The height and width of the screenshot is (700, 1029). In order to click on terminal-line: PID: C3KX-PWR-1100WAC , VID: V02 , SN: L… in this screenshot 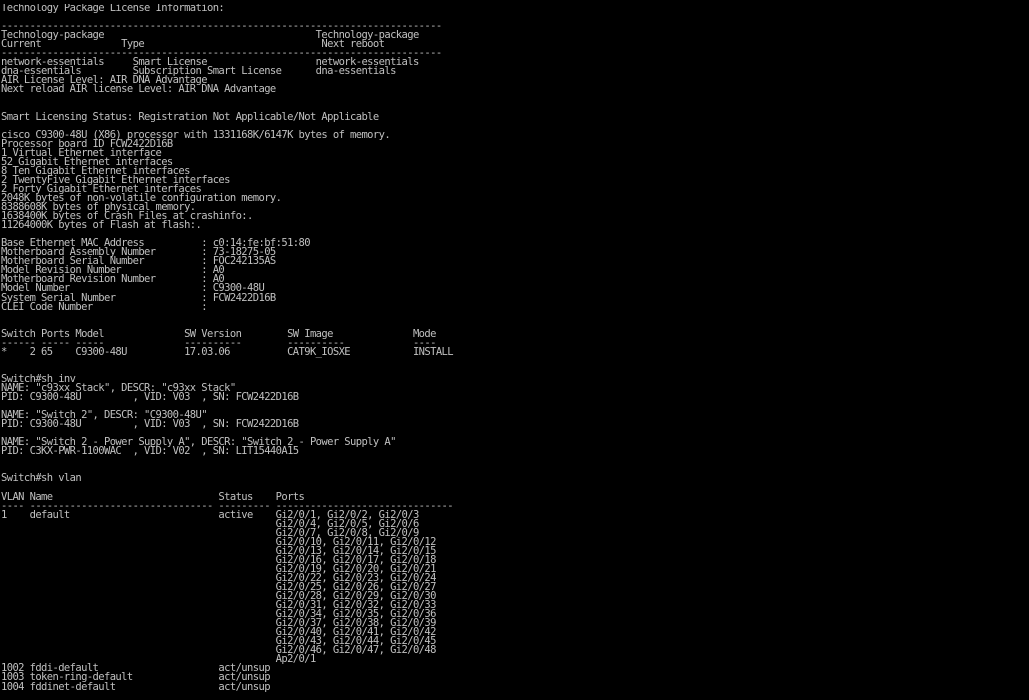, I will do `click(150, 451)`.